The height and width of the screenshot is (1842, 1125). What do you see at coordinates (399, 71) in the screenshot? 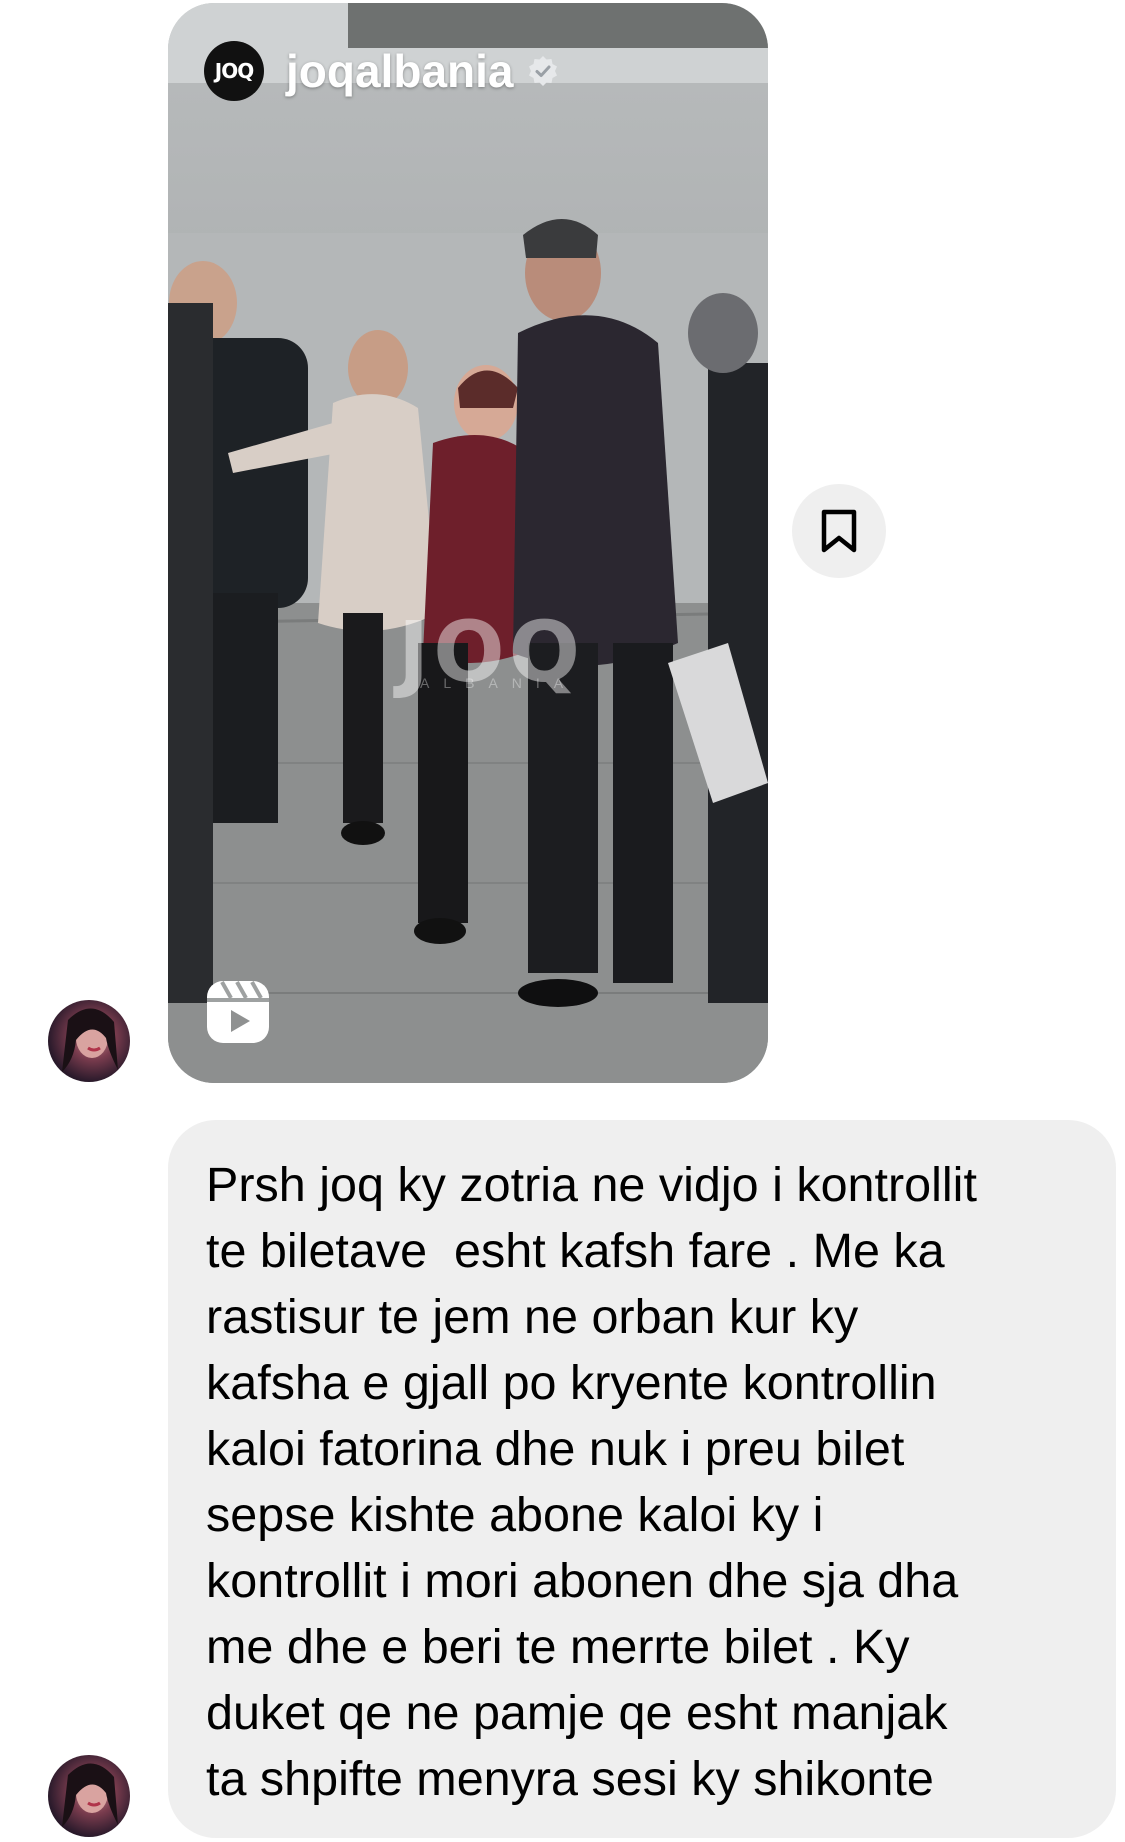
I see `reel-account-username: joqalbania` at bounding box center [399, 71].